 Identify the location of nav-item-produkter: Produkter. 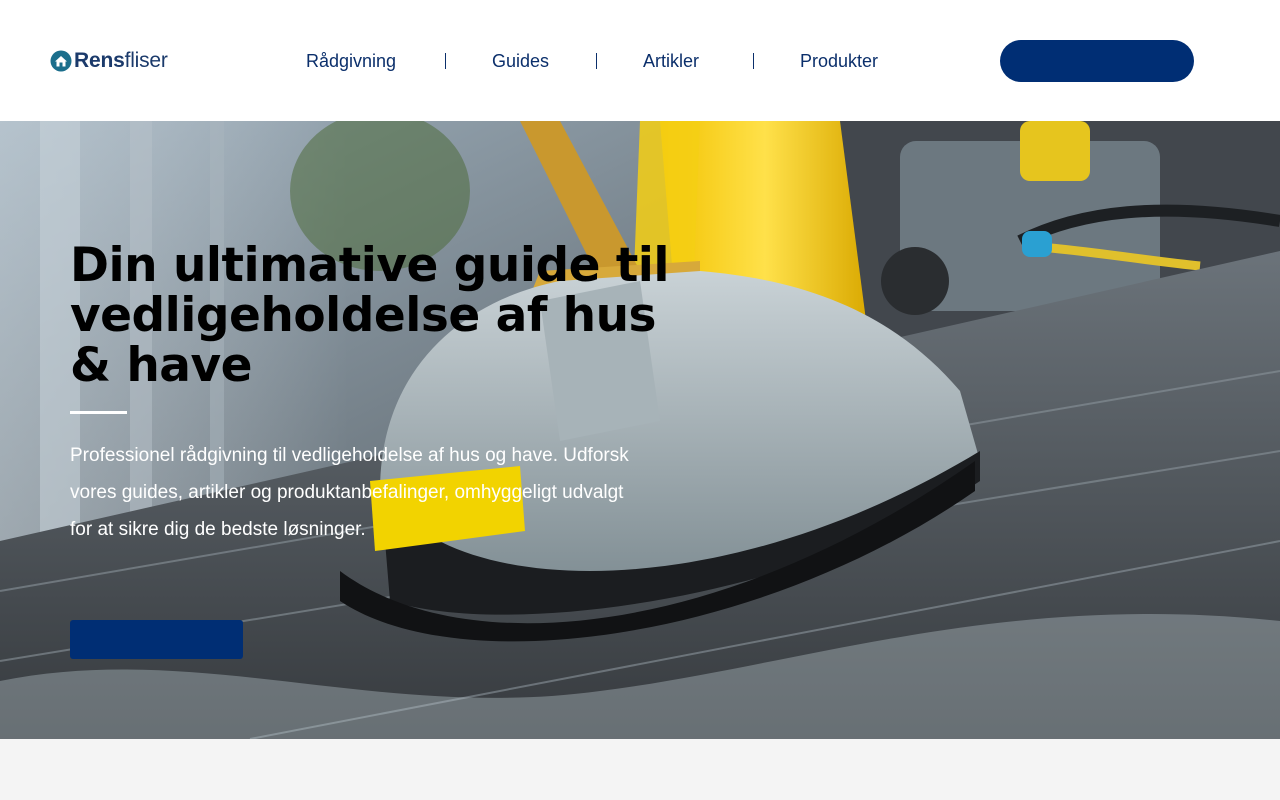
(839, 61).